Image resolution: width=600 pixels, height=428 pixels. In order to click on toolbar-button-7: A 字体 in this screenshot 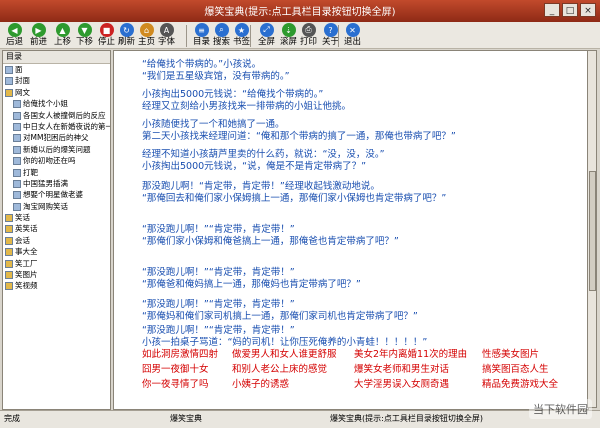, I will do `click(166, 35)`.